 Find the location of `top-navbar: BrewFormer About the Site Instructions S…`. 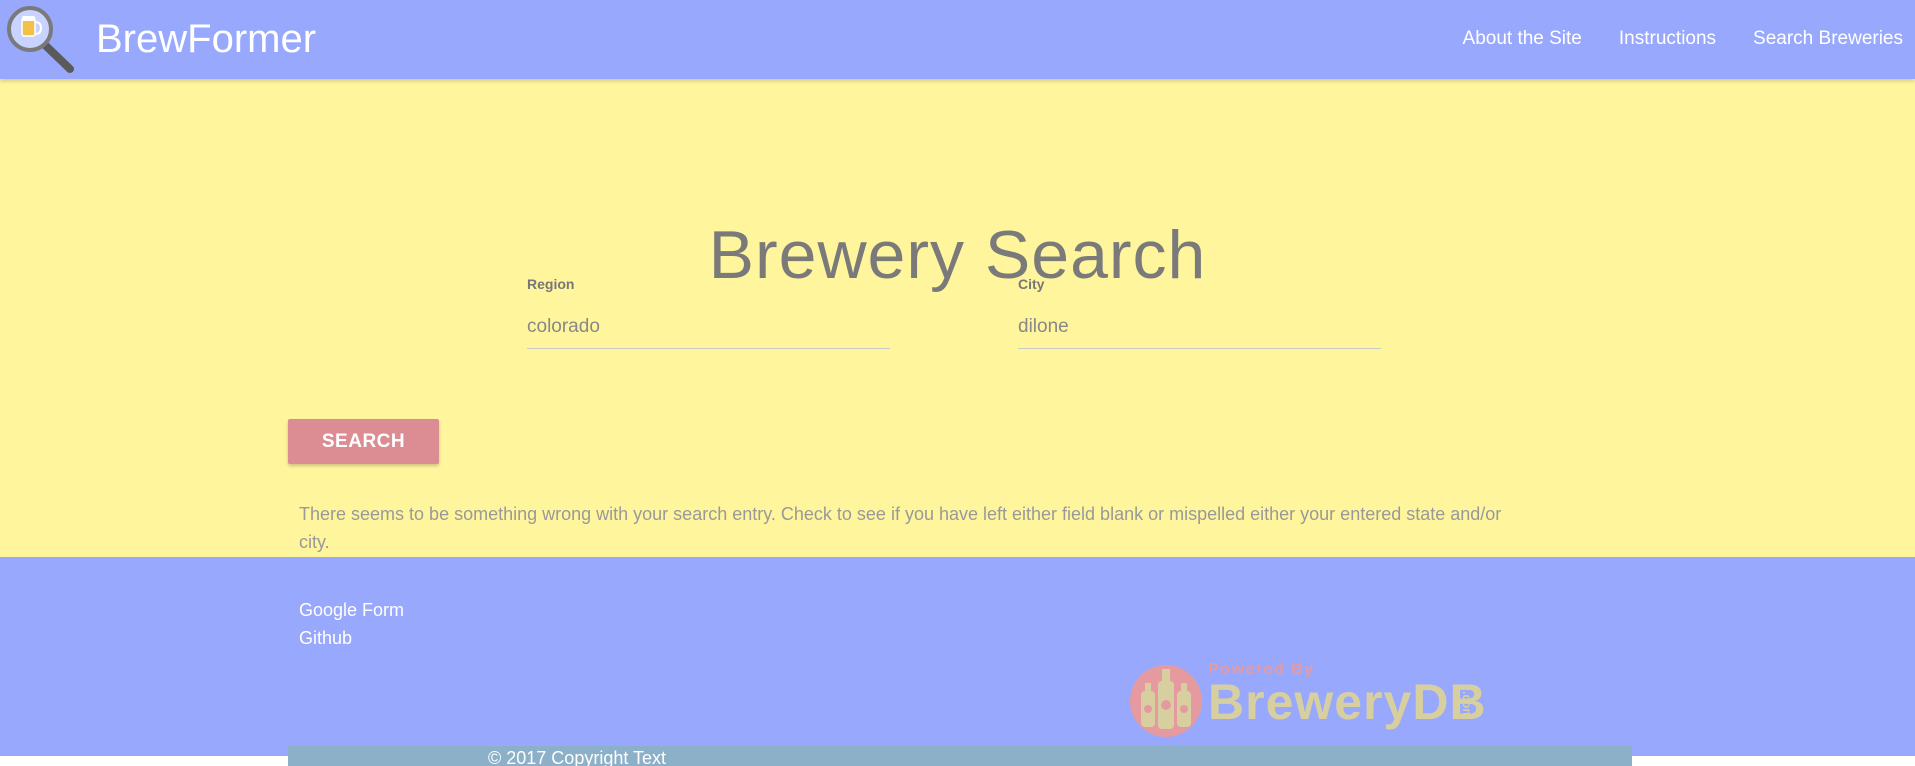

top-navbar: BrewFormer About the Site Instructions S… is located at coordinates (957, 39).